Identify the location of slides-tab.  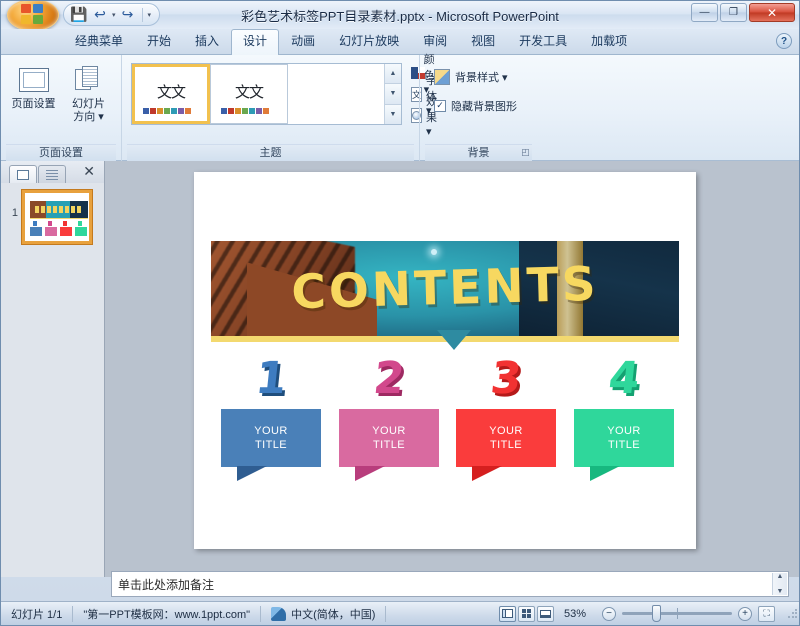
(23, 174).